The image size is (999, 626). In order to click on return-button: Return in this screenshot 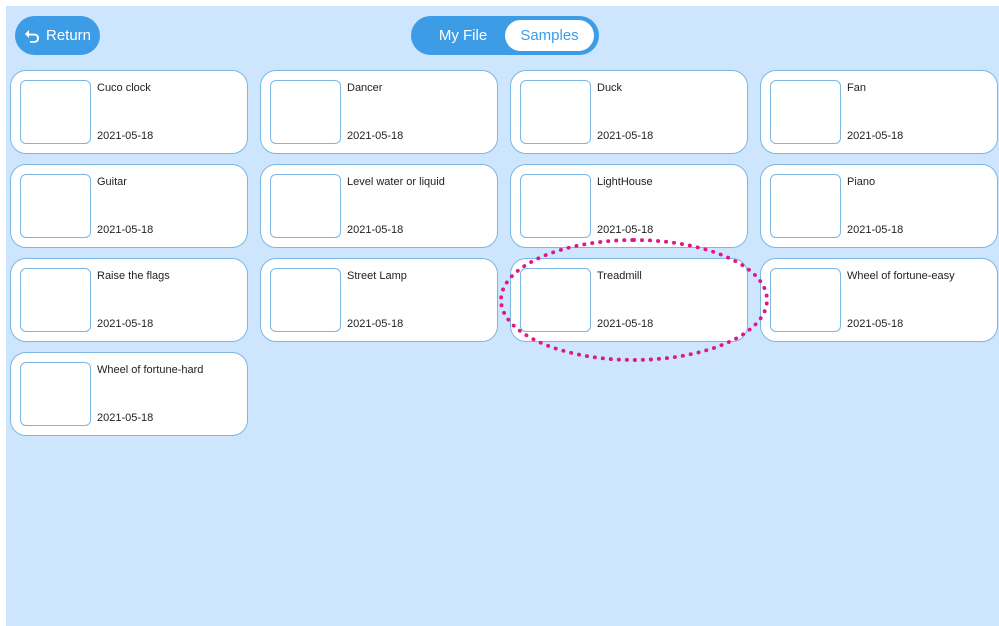, I will do `click(57, 35)`.